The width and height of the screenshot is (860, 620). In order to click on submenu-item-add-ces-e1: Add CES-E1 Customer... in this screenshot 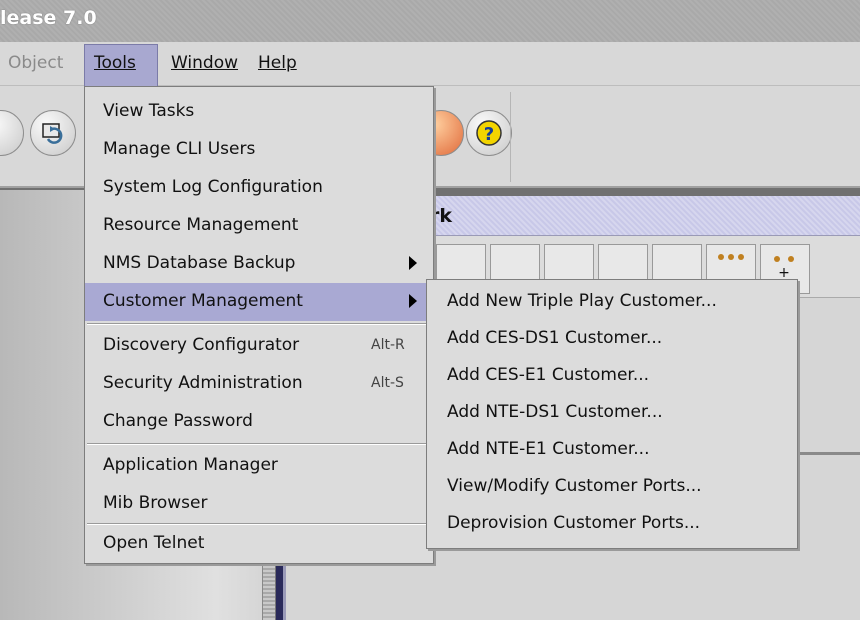, I will do `click(612, 376)`.